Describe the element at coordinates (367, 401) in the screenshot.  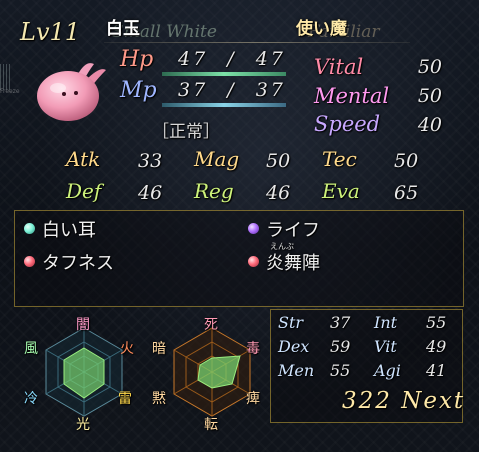
I see `next-exp-value: 322` at that location.